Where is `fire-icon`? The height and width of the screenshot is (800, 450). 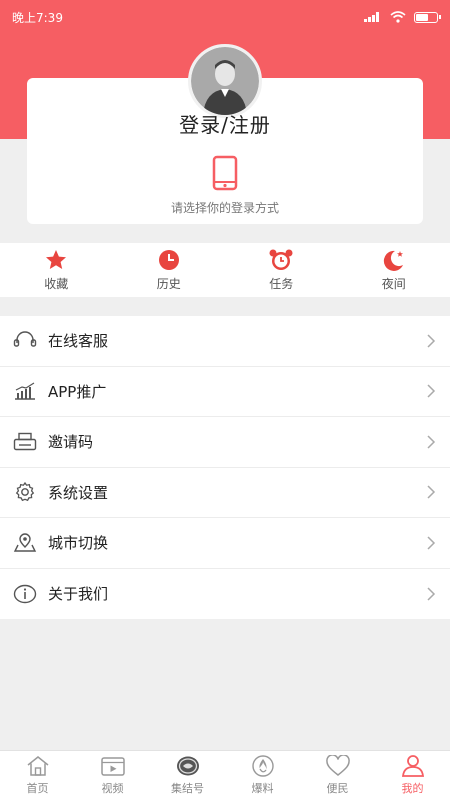
fire-icon is located at coordinates (262, 766).